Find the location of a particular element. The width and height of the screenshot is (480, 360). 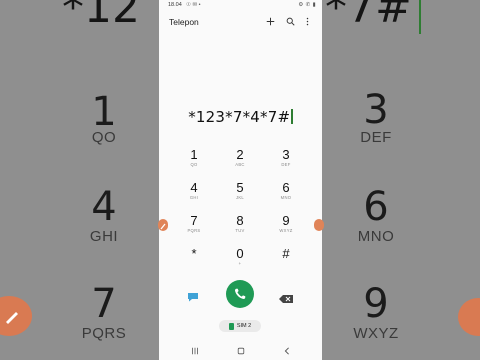

key-digit: 8 is located at coordinates (240, 220).